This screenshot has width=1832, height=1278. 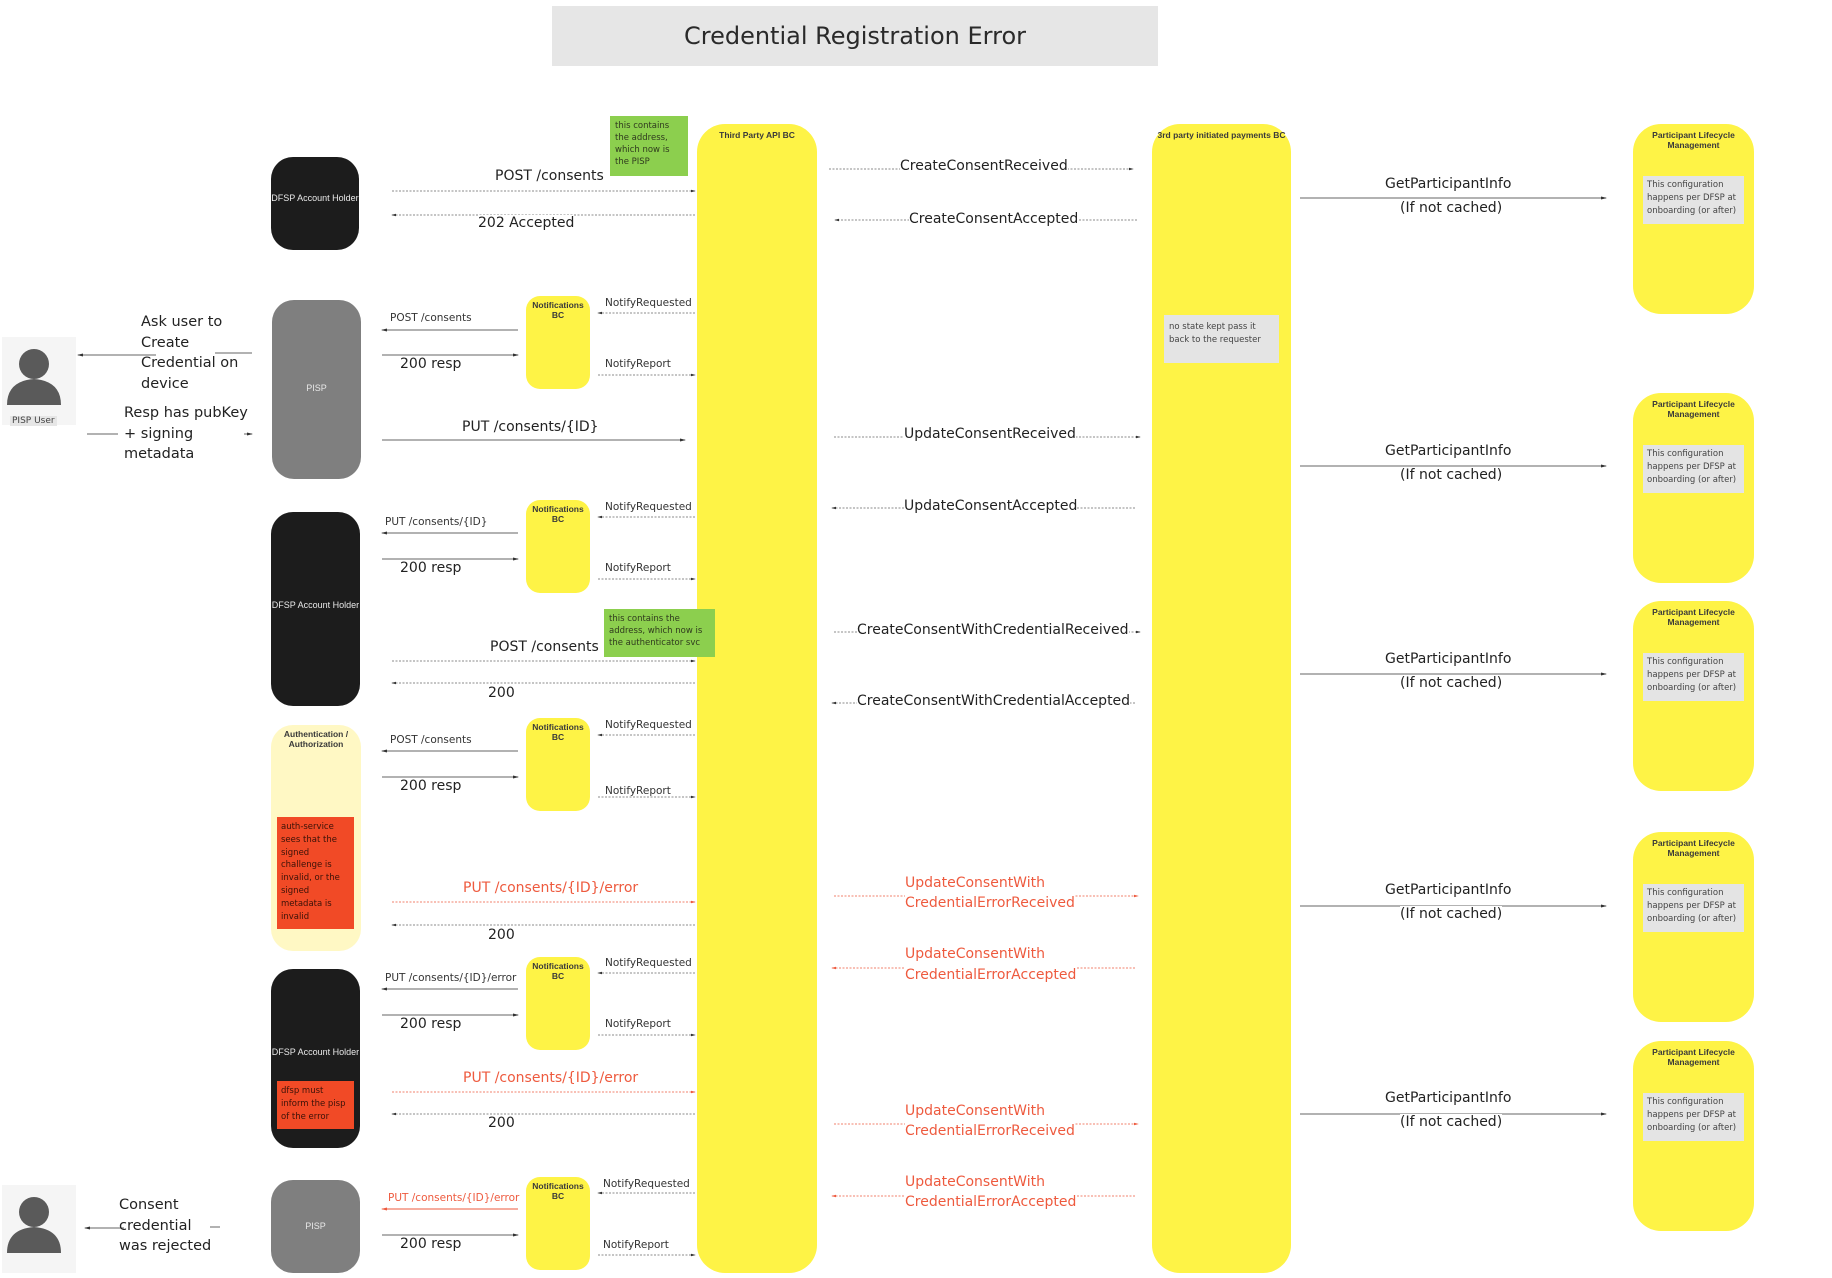 What do you see at coordinates (315, 1105) in the screenshot?
I see `note-dfsp-inform: dfsp must inform the pisp of the error` at bounding box center [315, 1105].